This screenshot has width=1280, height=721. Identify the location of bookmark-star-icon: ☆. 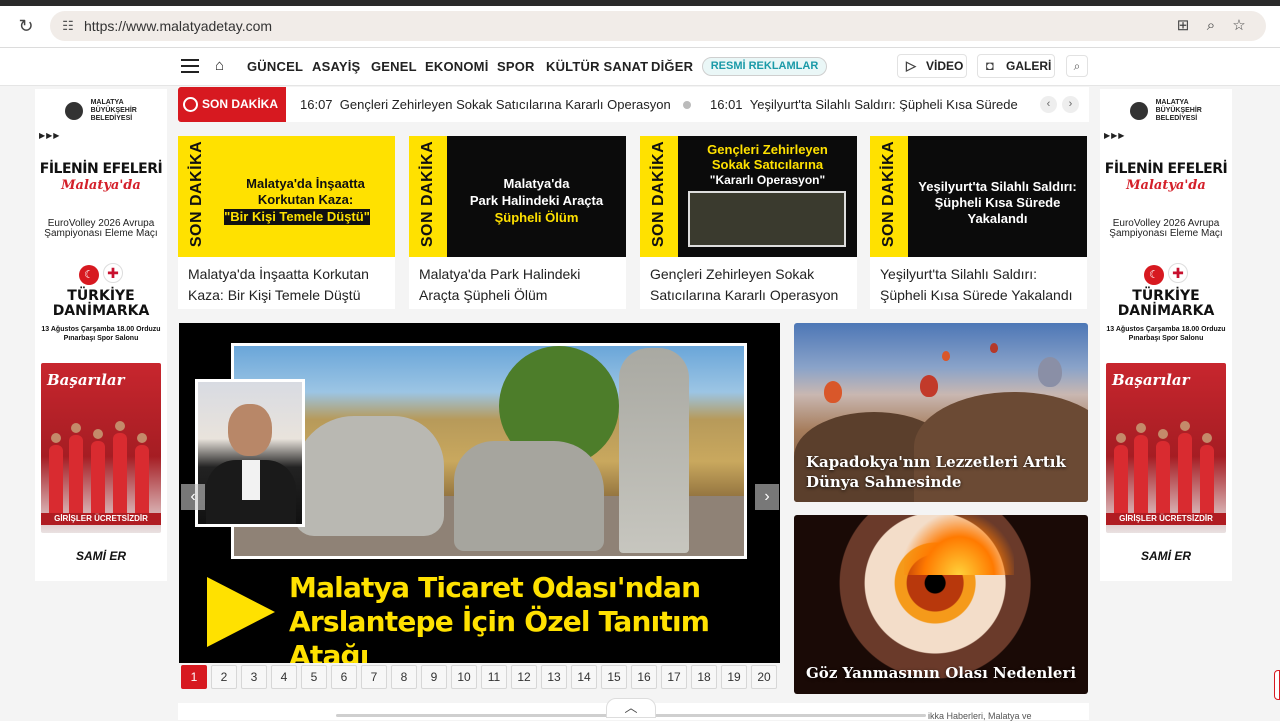
(1239, 26).